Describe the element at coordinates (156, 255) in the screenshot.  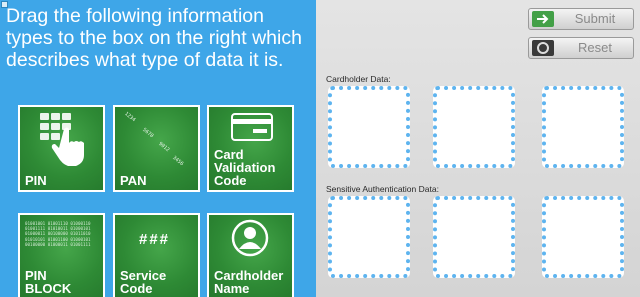
I see `tile-service-code: ### Service Code` at that location.